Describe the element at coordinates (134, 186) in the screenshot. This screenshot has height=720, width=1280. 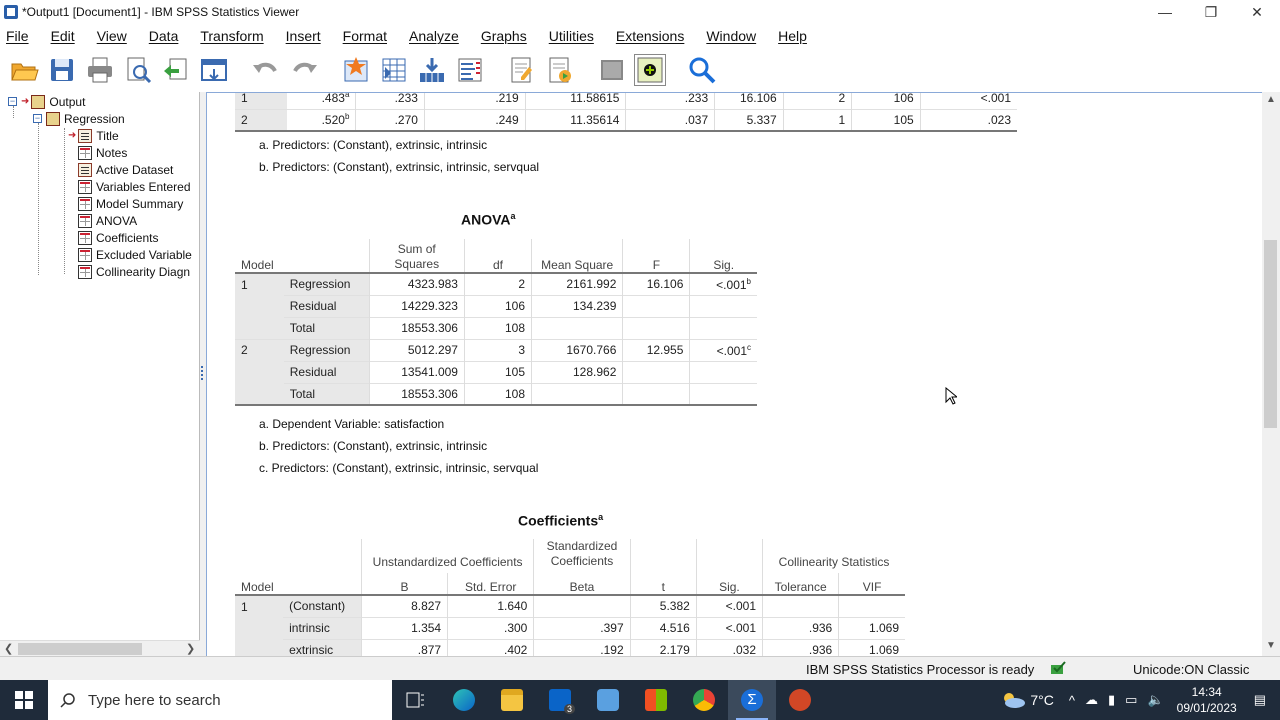
I see `outline-item-variables-entered: Variables Entered` at that location.